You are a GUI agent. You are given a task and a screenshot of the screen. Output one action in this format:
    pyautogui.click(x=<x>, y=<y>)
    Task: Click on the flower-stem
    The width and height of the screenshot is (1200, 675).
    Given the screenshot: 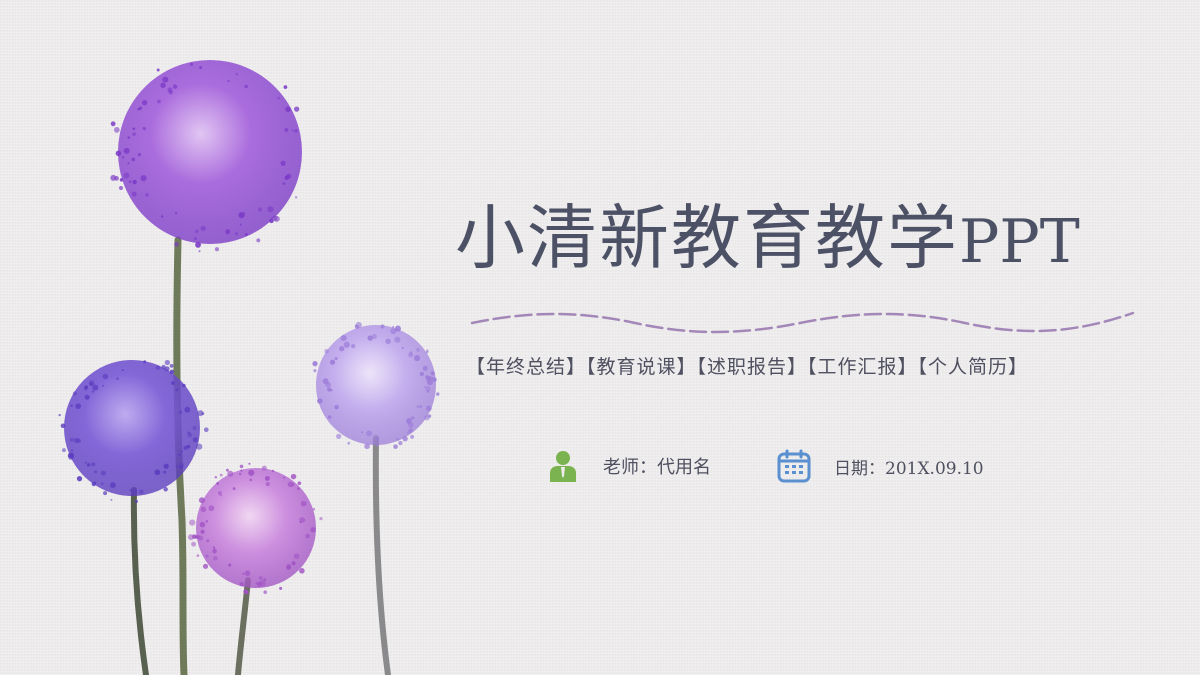 What is the action you would take?
    pyautogui.click(x=381, y=555)
    